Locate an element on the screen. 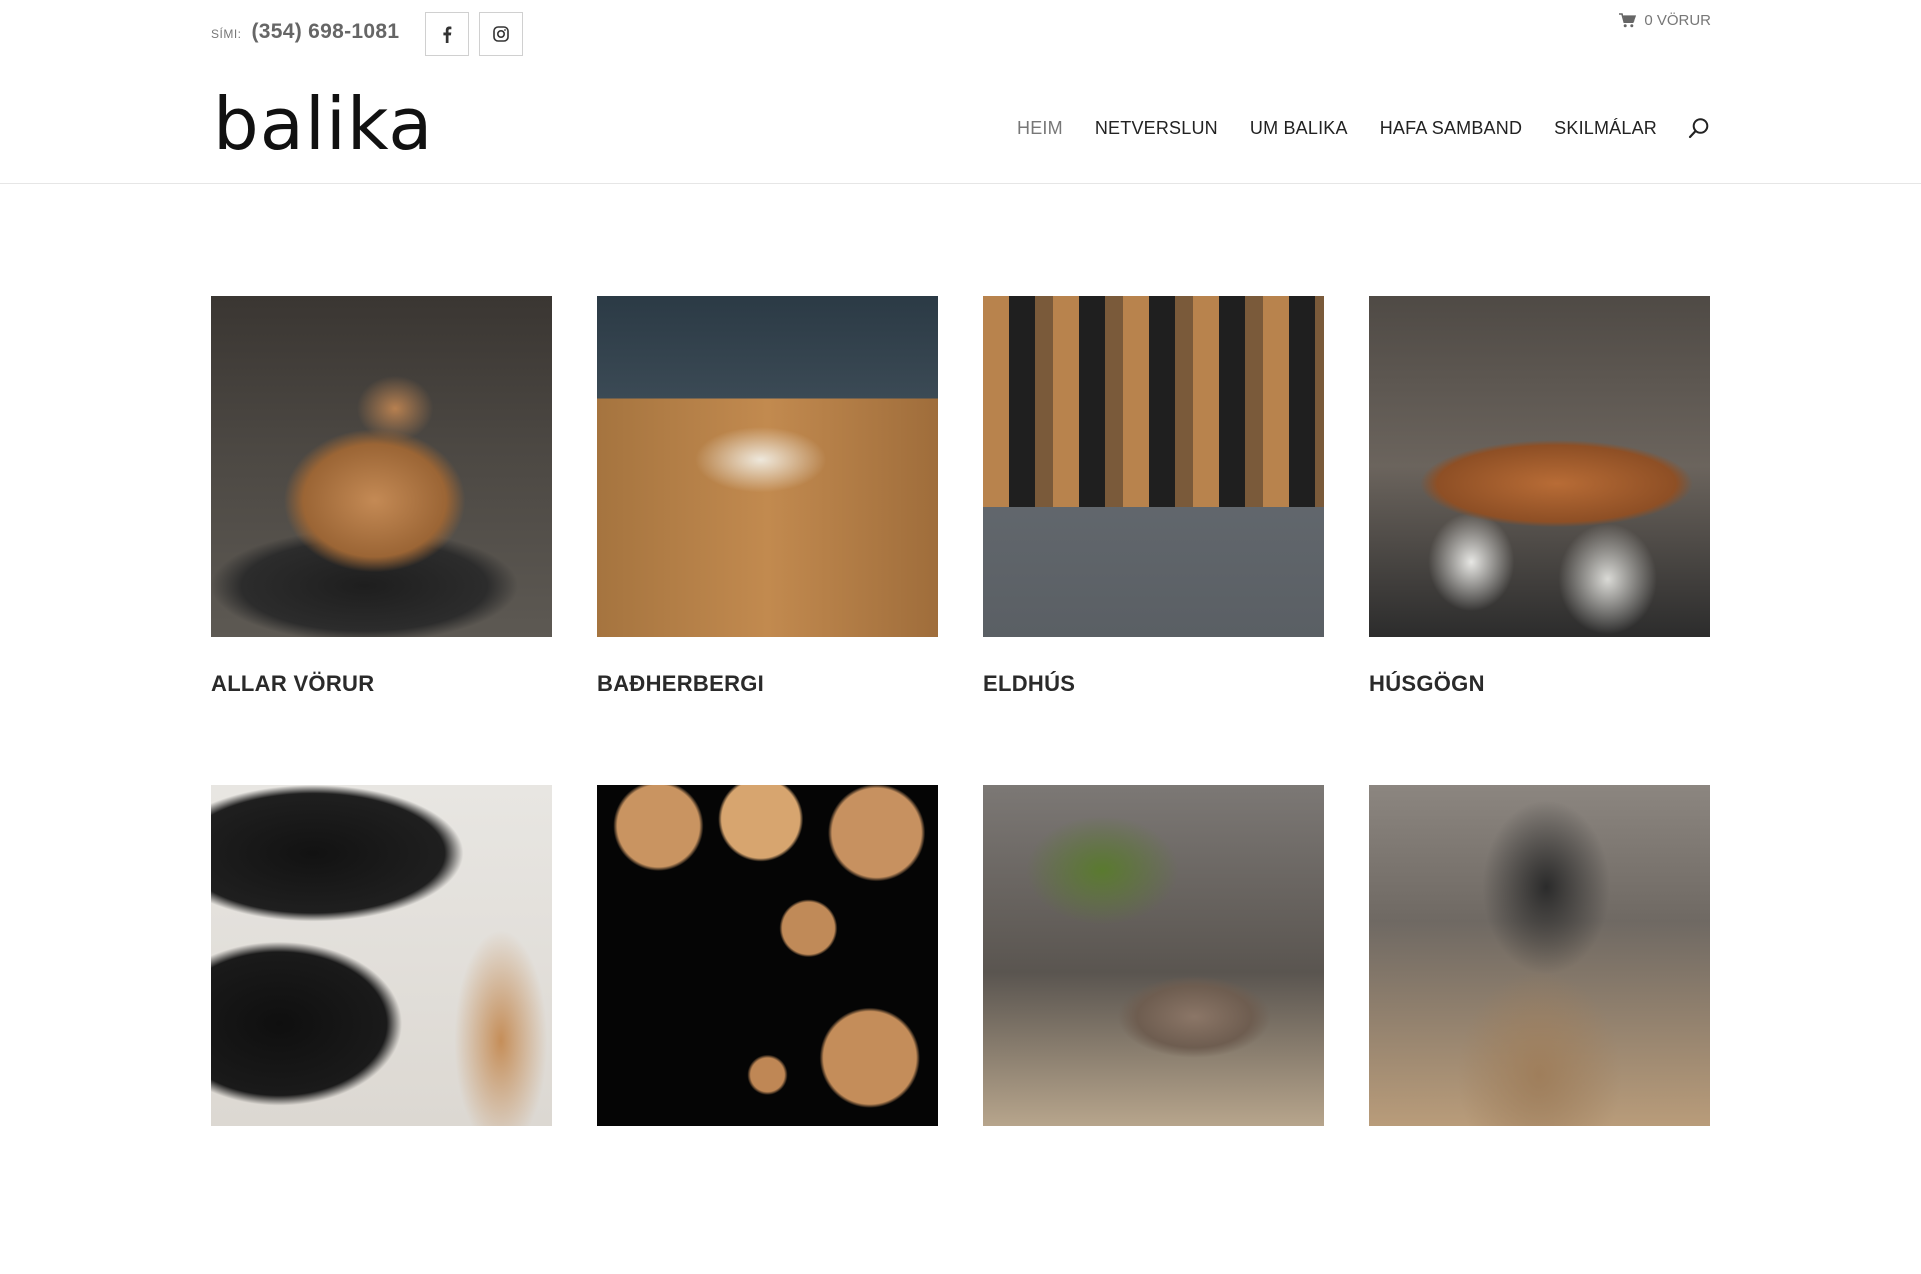 This screenshot has height=1274, width=1921. phone-label: SÍMI: is located at coordinates (226, 34).